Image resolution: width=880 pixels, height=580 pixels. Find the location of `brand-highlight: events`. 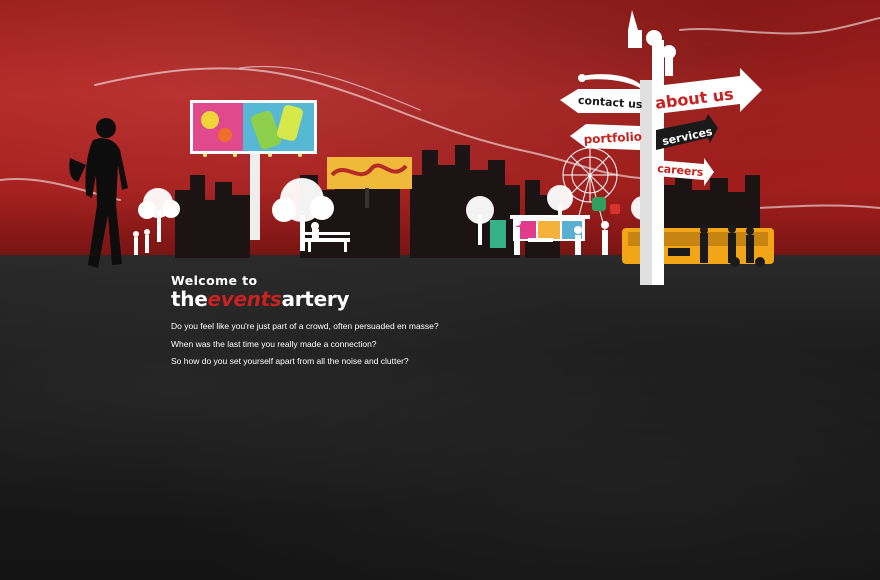

brand-highlight: events is located at coordinates (244, 299).